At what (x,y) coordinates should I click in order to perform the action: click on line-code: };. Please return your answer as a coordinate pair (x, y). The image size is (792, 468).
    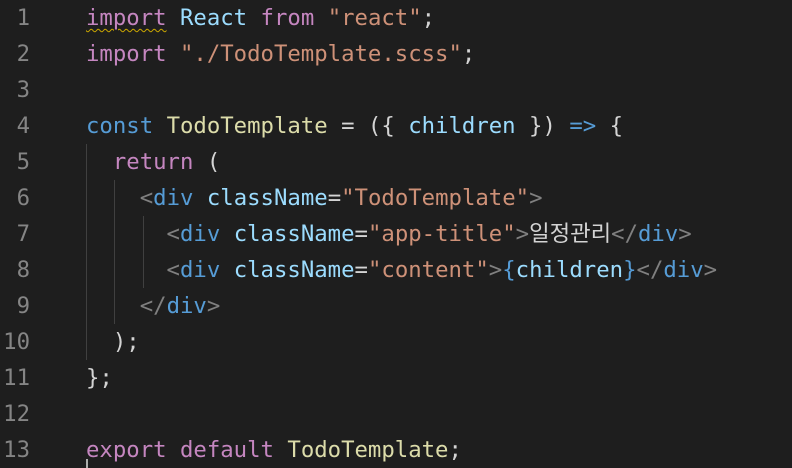
    Looking at the image, I should click on (99, 378).